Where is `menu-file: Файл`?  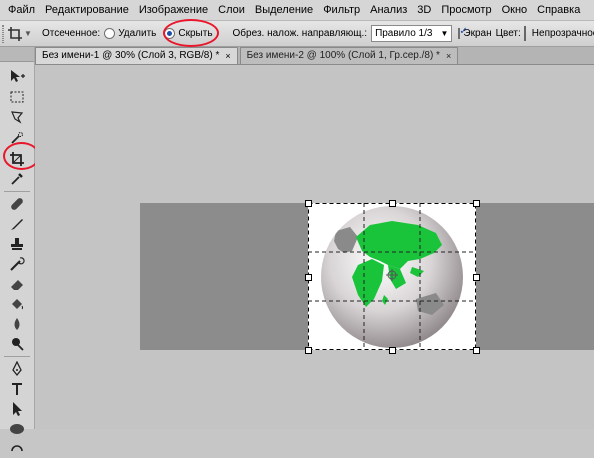 menu-file: Файл is located at coordinates (20, 10).